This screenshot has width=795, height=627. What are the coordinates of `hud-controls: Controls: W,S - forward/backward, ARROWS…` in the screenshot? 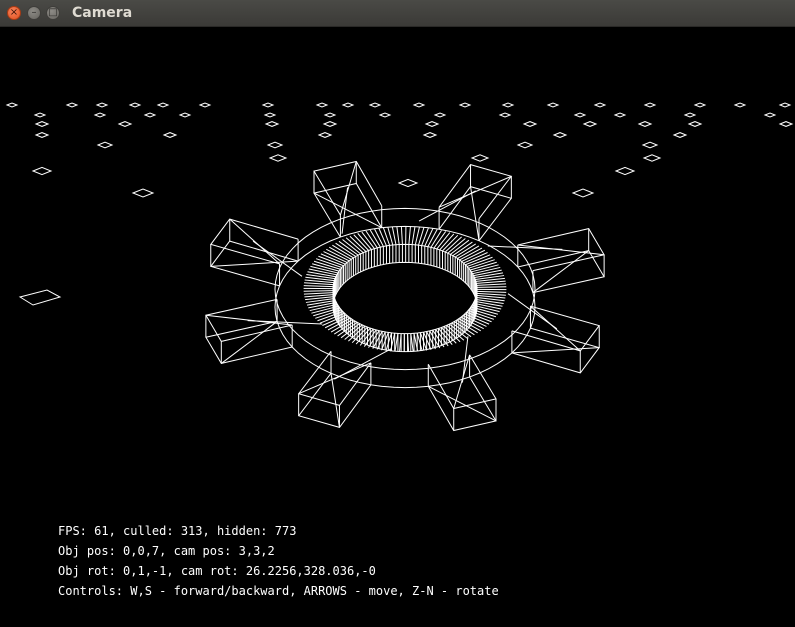 It's located at (278, 591).